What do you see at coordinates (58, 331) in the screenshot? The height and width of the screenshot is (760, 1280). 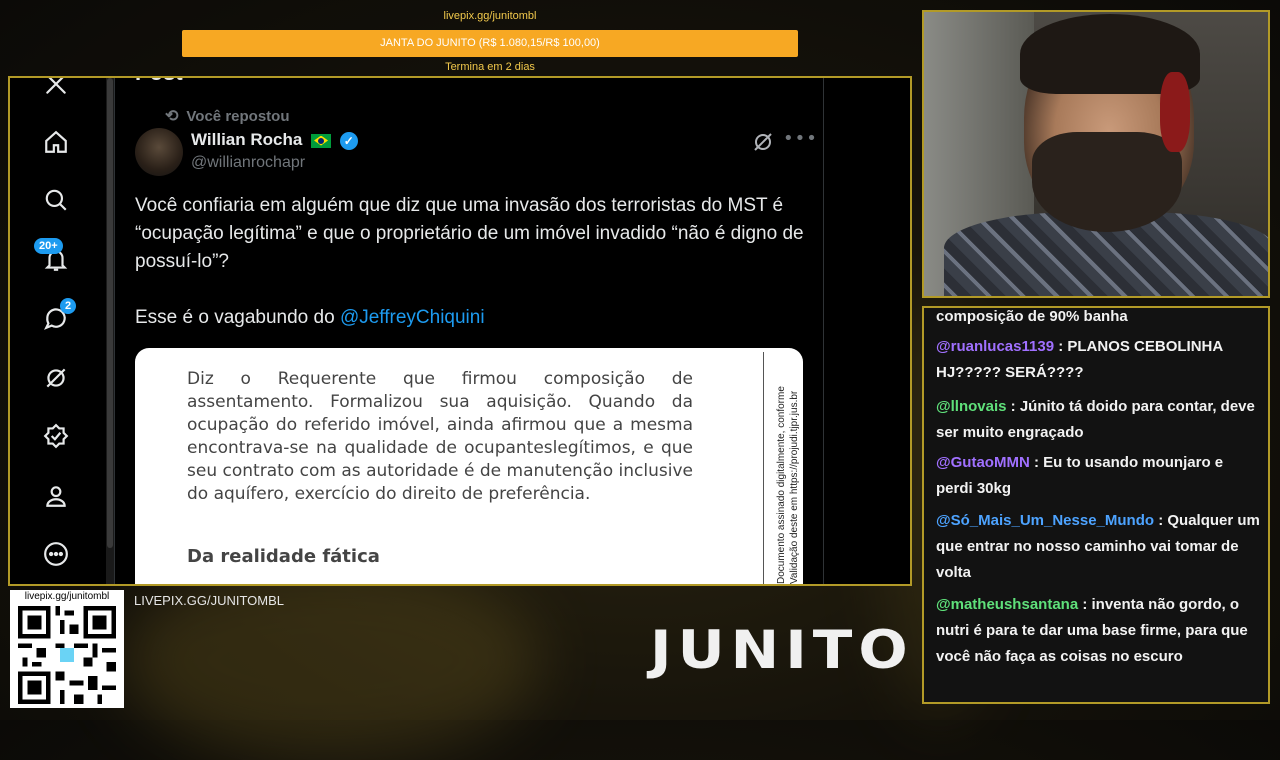 I see `x-sidebar: 20+ 2` at bounding box center [58, 331].